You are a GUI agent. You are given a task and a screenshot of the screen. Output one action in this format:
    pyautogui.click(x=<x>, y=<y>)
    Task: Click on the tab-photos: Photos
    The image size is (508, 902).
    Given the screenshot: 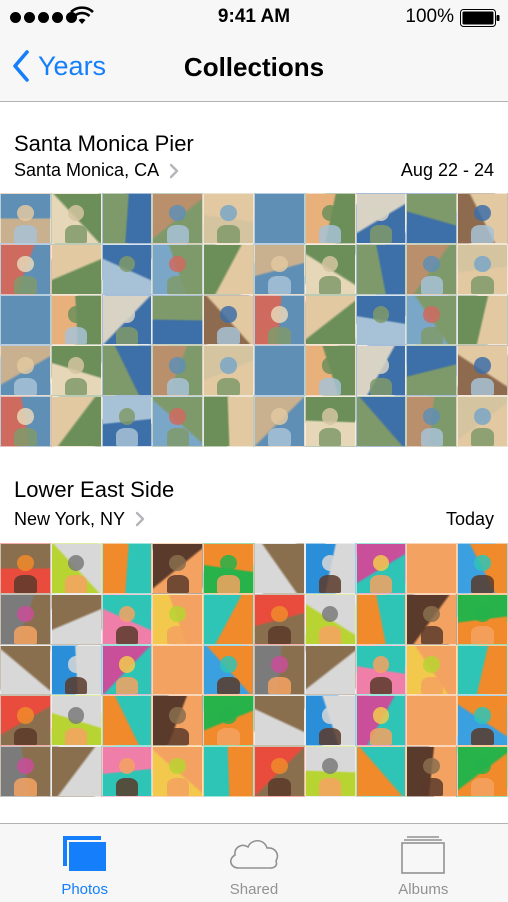 What is the action you would take?
    pyautogui.click(x=84, y=863)
    